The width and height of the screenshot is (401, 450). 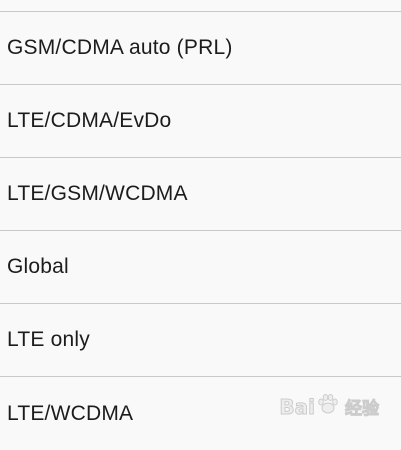 I want to click on watermark-text-right: 经验, so click(x=362, y=409).